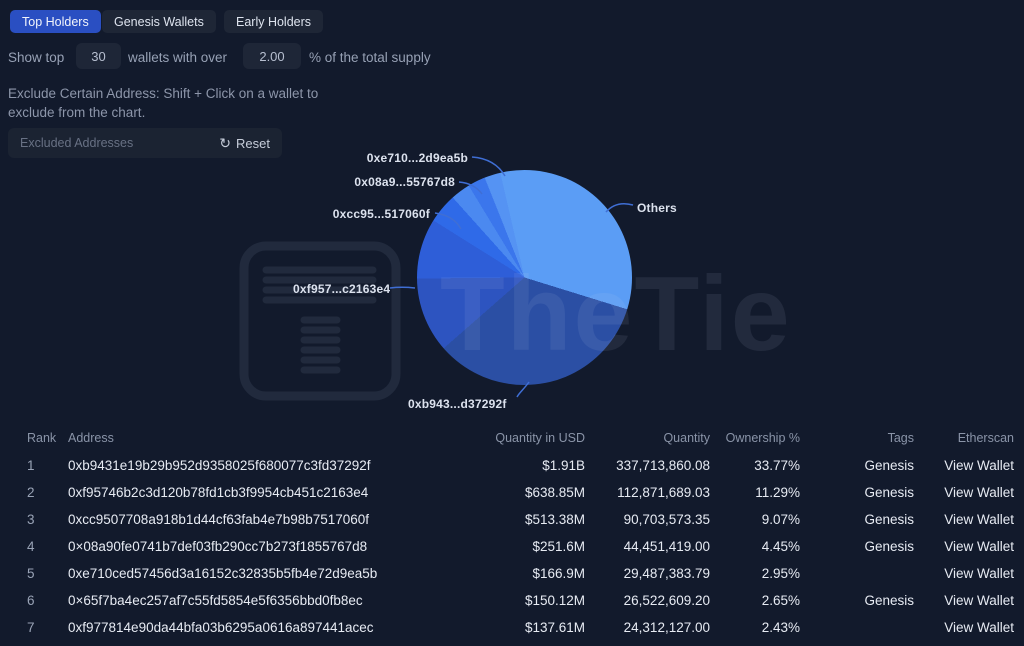 This screenshot has width=1024, height=646. What do you see at coordinates (554, 627) in the screenshot?
I see `cell-usd: $137.61M` at bounding box center [554, 627].